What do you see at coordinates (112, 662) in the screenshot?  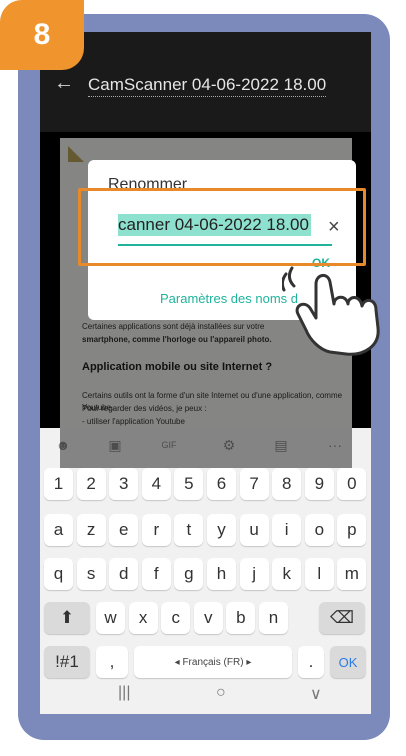 I see `comma-key: ,` at bounding box center [112, 662].